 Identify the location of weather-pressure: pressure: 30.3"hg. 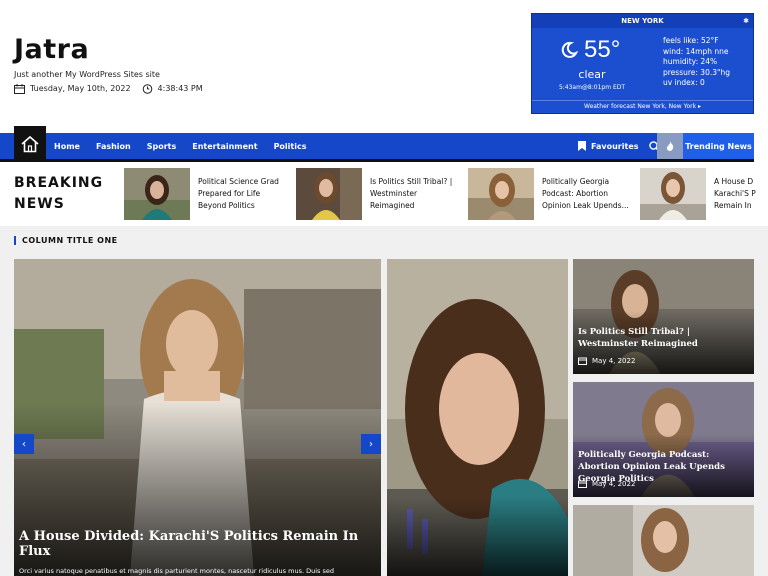
(696, 72).